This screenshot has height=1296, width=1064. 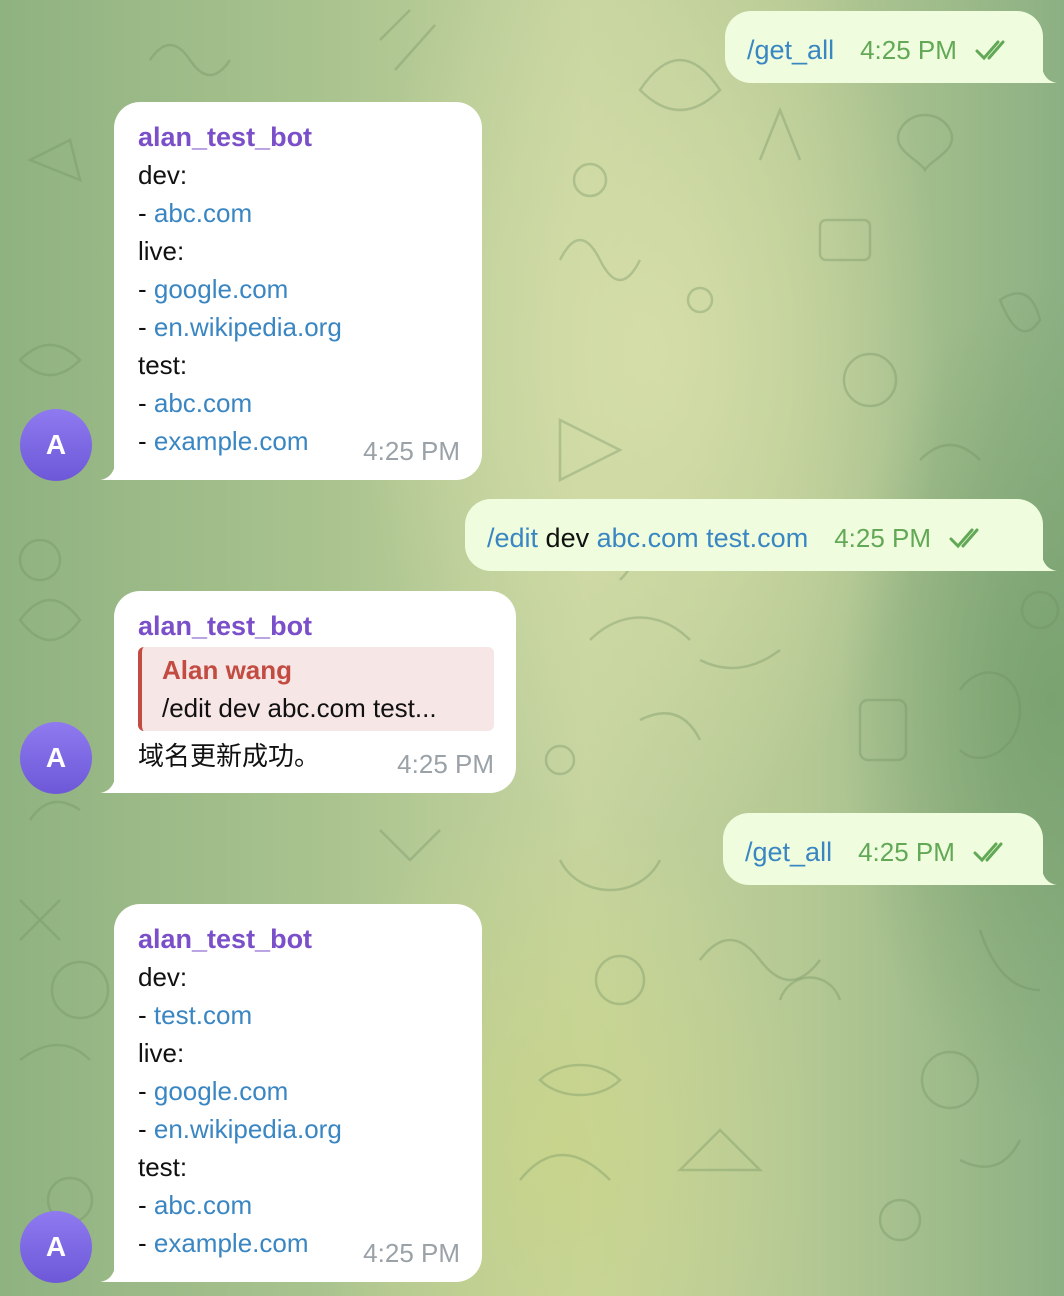 I want to click on outgoing-message: /edit dev abc.com test.com 4:25 PM, so click(x=761, y=535).